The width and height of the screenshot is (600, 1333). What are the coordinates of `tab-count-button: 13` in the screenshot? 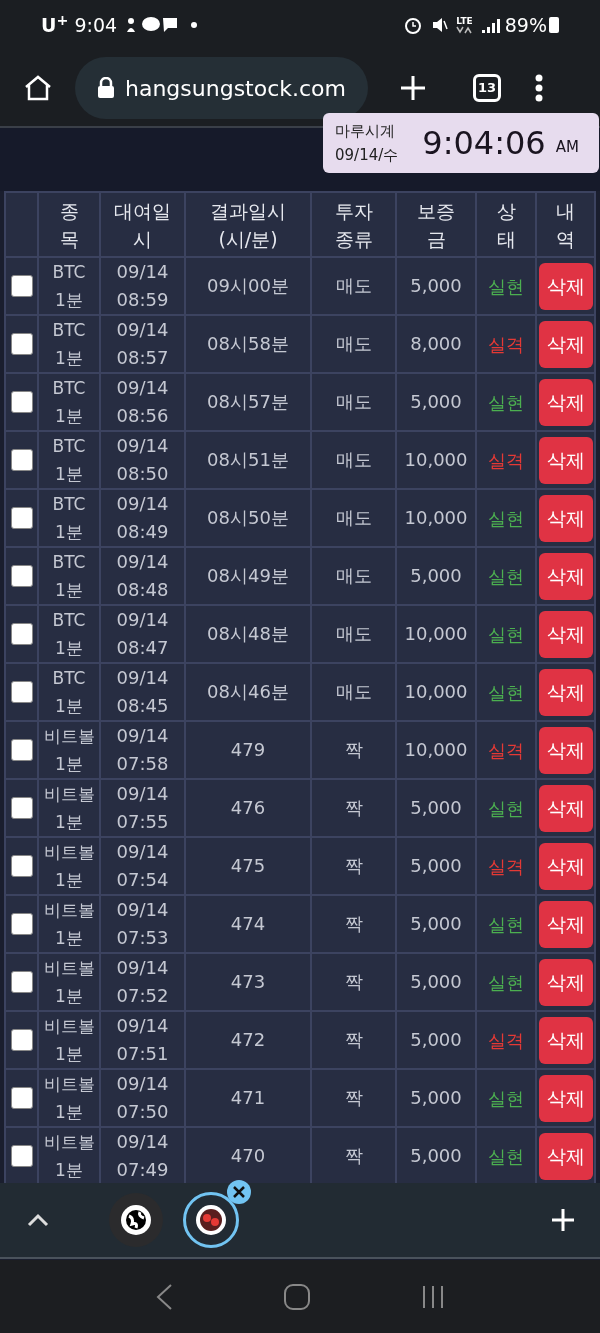 It's located at (487, 88).